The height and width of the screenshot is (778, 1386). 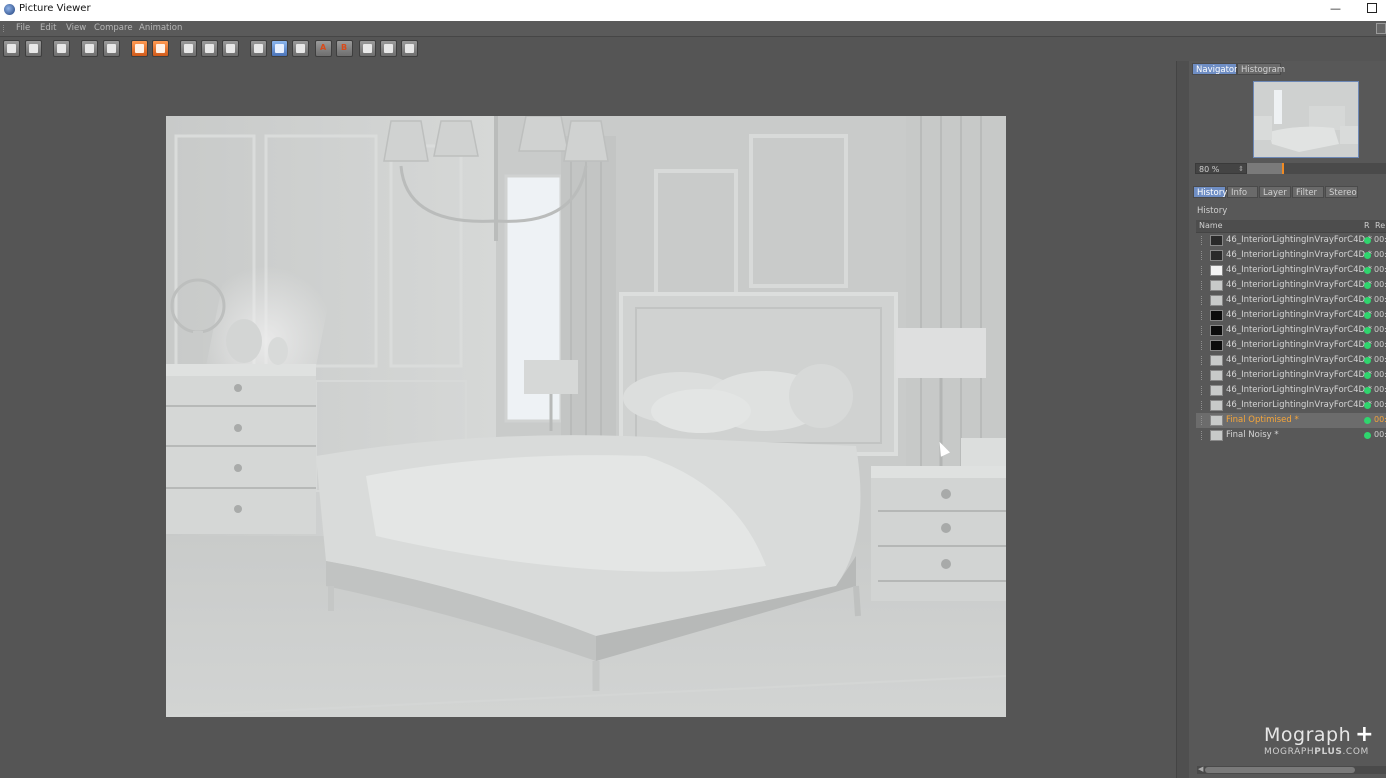 What do you see at coordinates (1306, 119) in the screenshot?
I see `navigator-thumbnail` at bounding box center [1306, 119].